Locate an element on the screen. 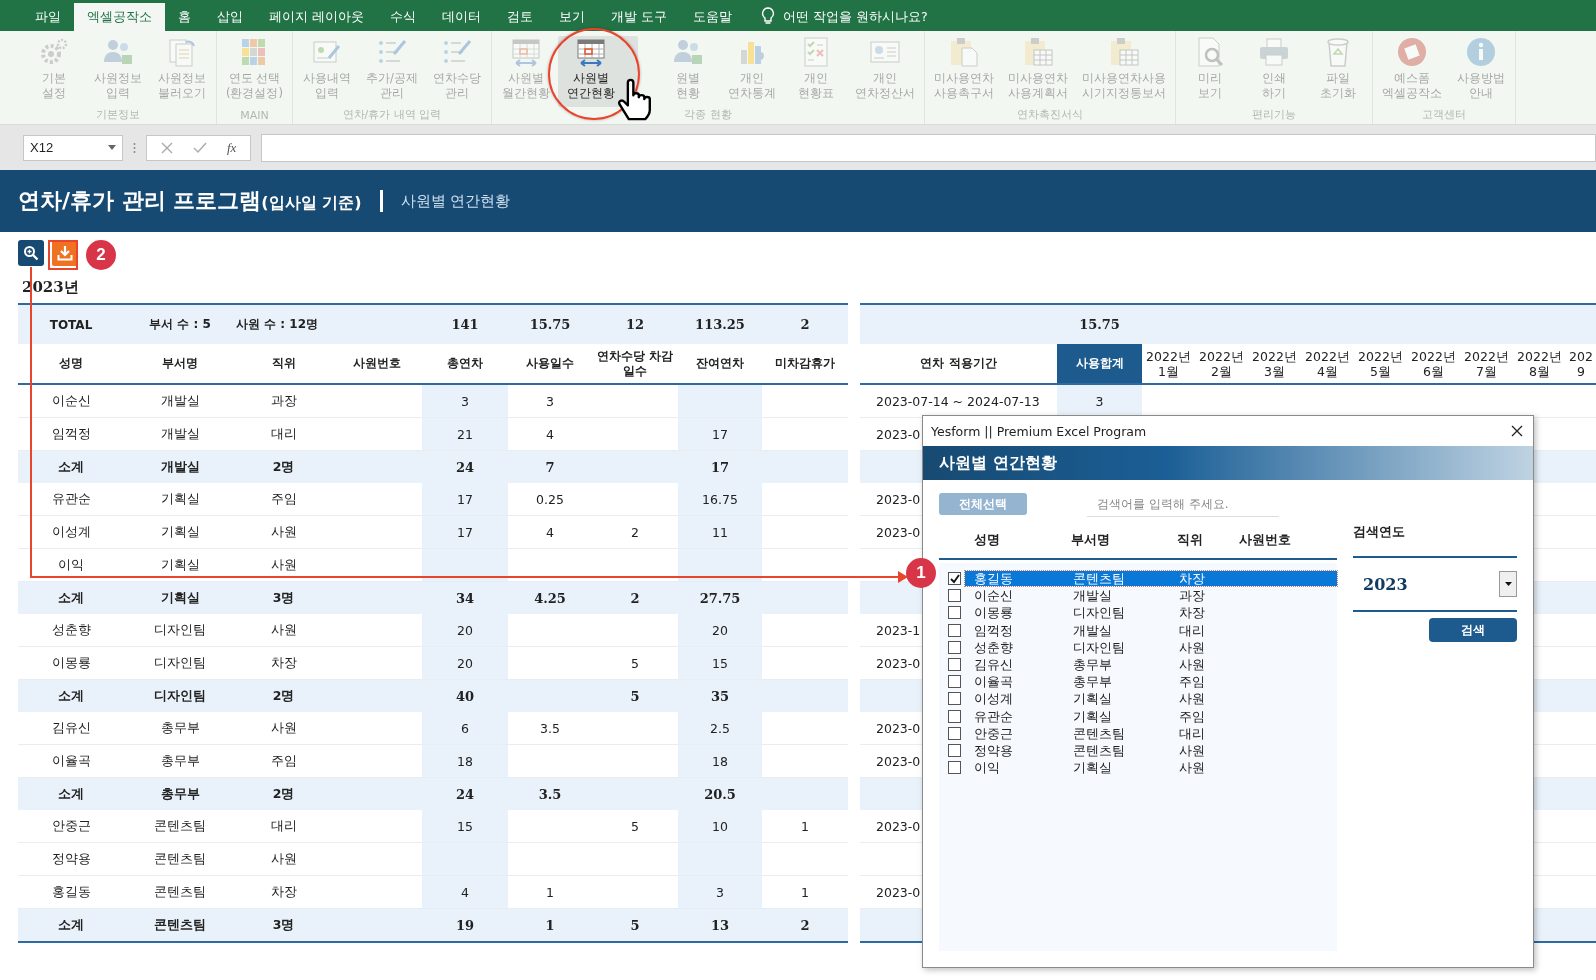 Image resolution: width=1596 pixels, height=980 pixels. list-item: 이몽룡 디자인팀 차장 is located at coordinates (1151, 613).